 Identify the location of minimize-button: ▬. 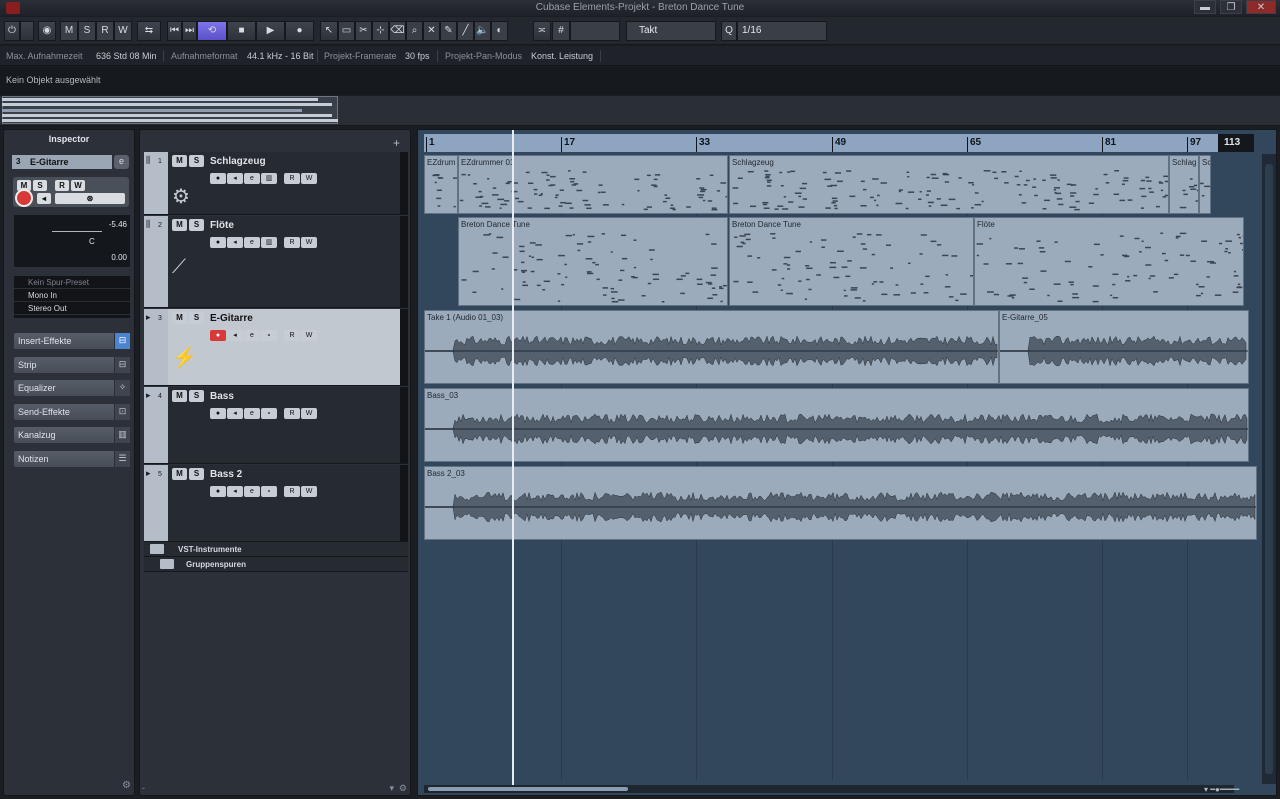
(1205, 7).